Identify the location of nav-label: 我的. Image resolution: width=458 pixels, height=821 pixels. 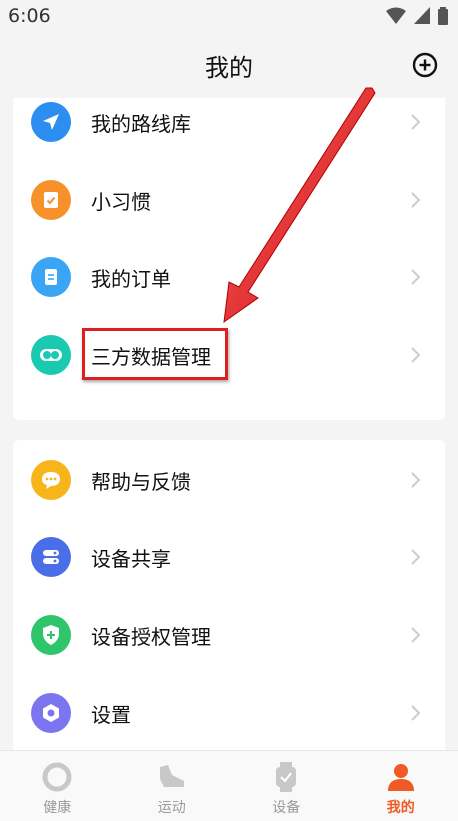
(401, 807).